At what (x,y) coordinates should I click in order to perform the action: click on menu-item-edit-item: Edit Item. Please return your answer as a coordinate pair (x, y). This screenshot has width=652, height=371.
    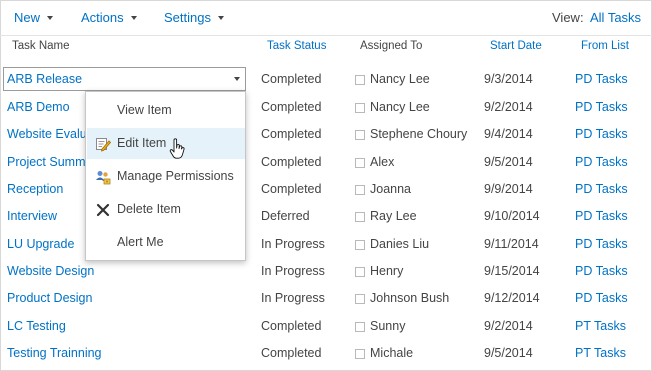
    Looking at the image, I should click on (166, 143).